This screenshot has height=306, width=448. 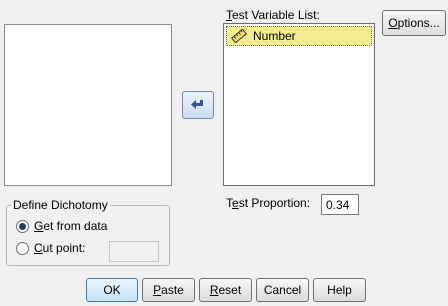 What do you see at coordinates (268, 203) in the screenshot?
I see `test-proportion-label: Test Proportion:` at bounding box center [268, 203].